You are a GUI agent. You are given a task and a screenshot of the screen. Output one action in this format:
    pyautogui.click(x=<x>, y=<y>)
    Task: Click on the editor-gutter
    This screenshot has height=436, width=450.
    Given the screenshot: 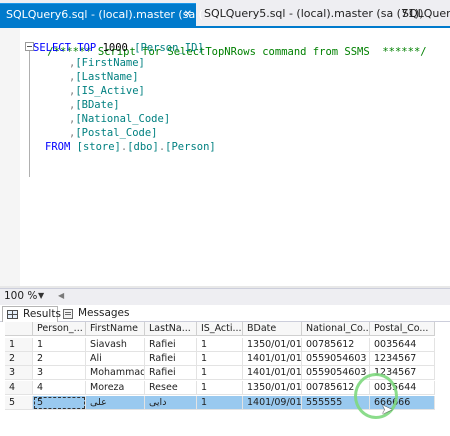 What is the action you would take?
    pyautogui.click(x=10, y=157)
    